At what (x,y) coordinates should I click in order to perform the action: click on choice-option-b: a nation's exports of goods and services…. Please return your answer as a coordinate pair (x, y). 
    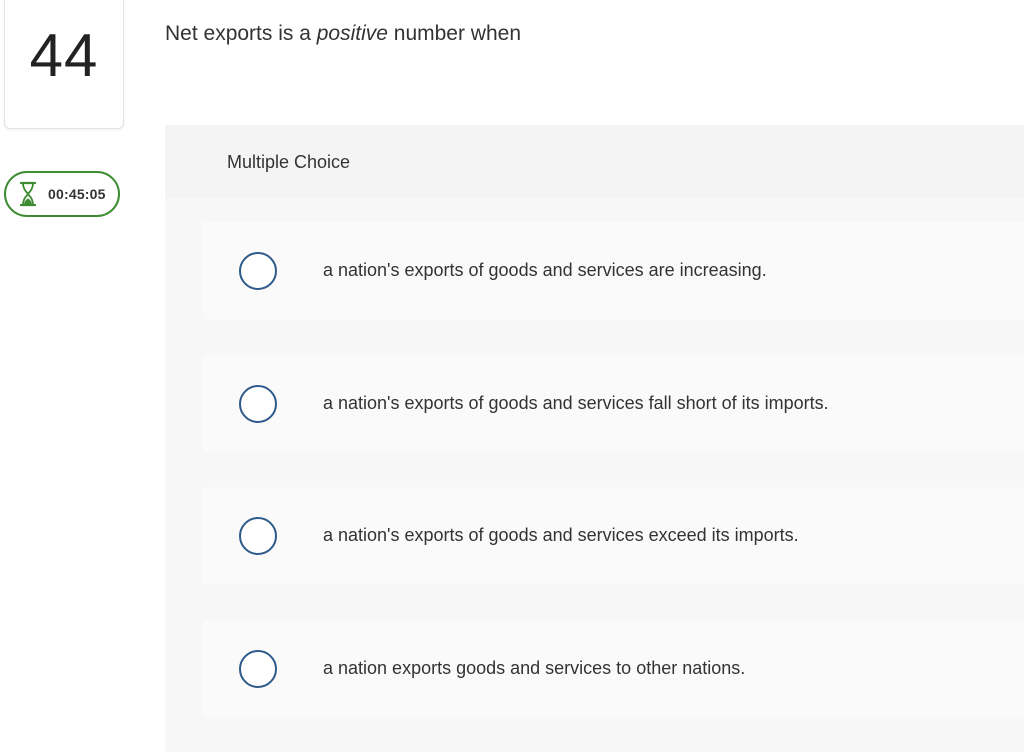
    Looking at the image, I should click on (613, 403).